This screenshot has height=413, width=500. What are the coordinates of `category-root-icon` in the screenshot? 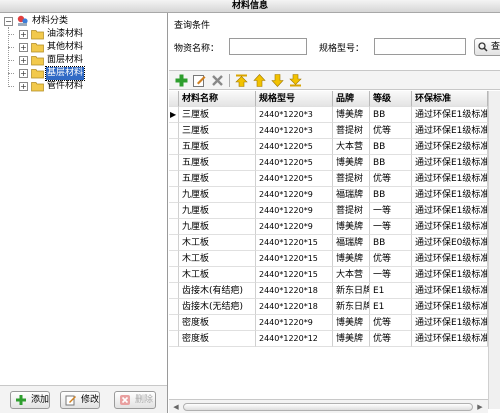 It's located at (22, 20).